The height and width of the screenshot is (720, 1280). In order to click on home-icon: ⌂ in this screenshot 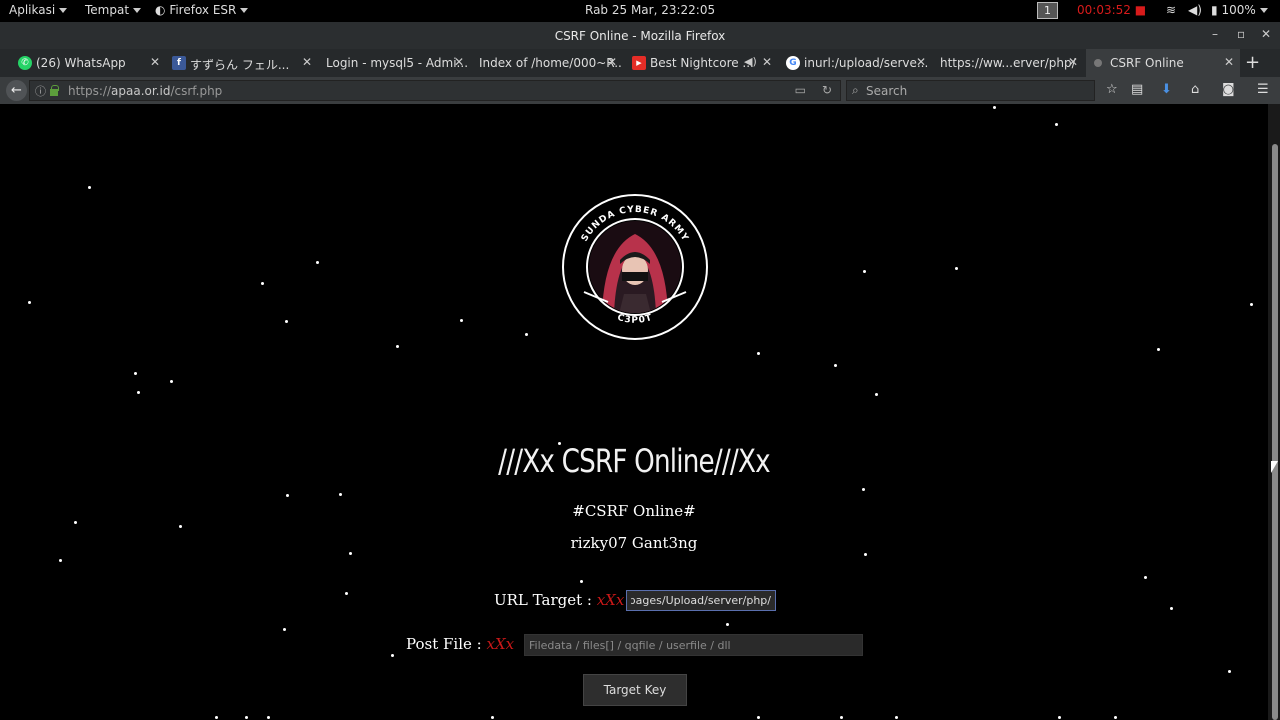, I will do `click(1195, 89)`.